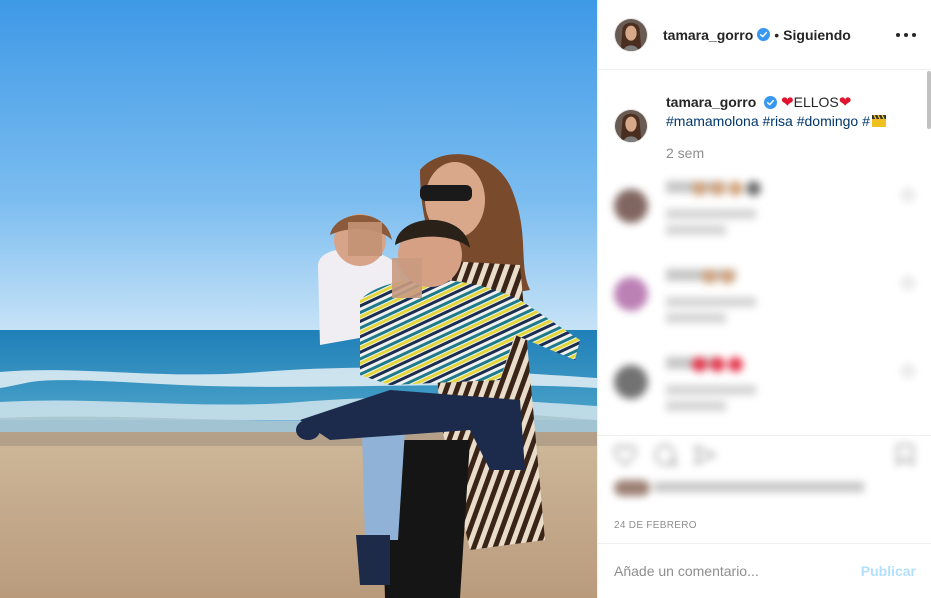 Image resolution: width=931 pixels, height=598 pixels. Describe the element at coordinates (905, 455) in the screenshot. I see `bookmark-icon` at that location.